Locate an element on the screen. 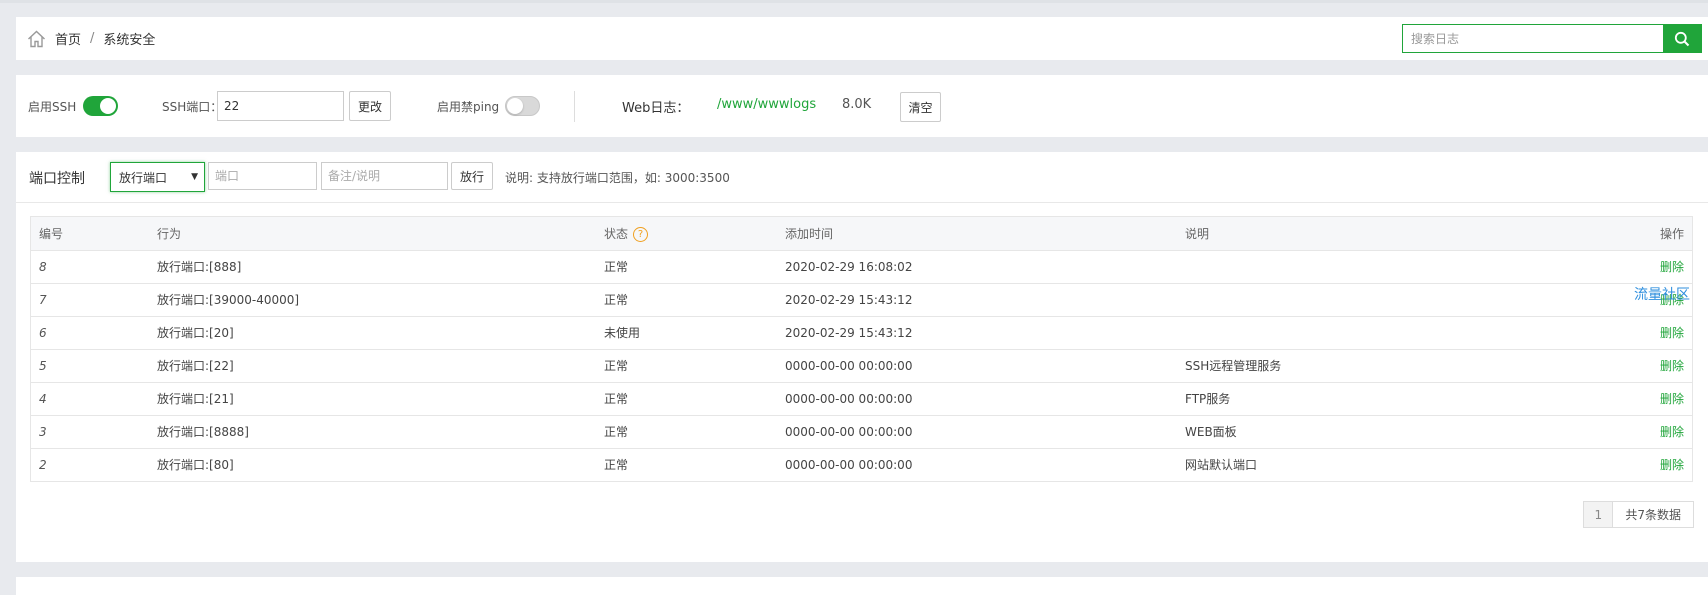 This screenshot has width=1708, height=595. ssh-toggle is located at coordinates (100, 106).